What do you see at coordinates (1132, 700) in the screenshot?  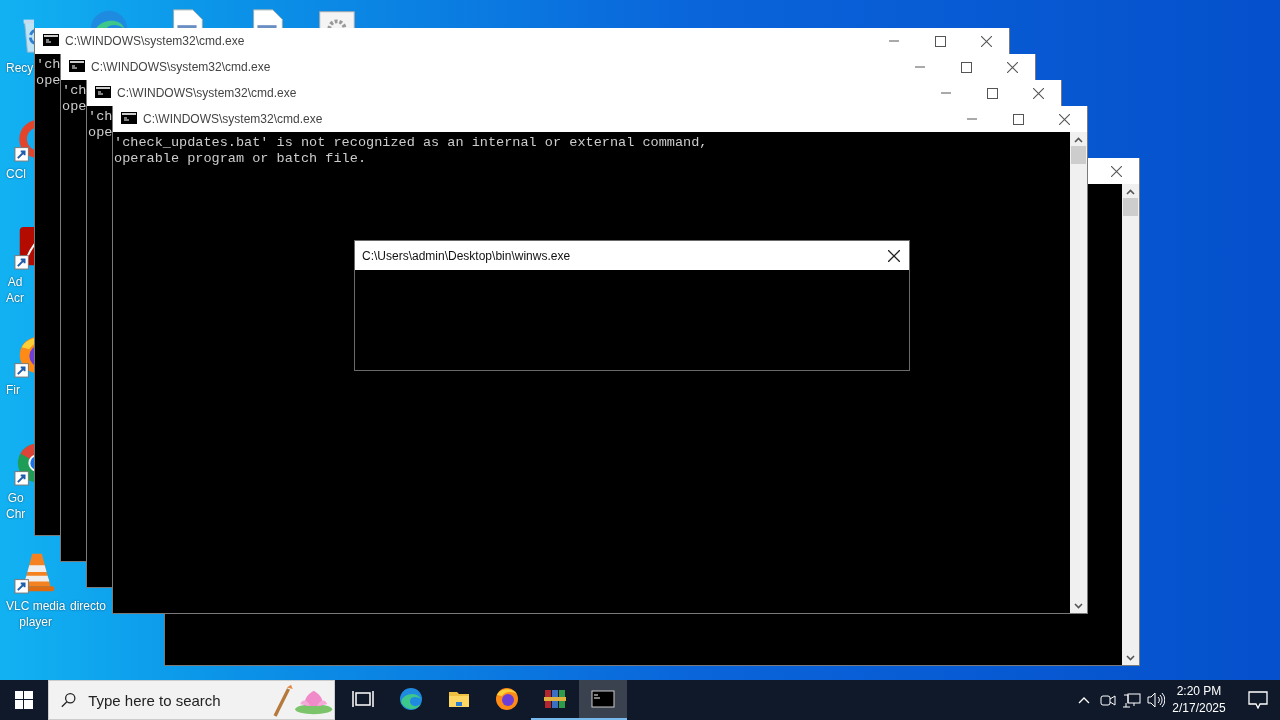 I see `network-icon` at bounding box center [1132, 700].